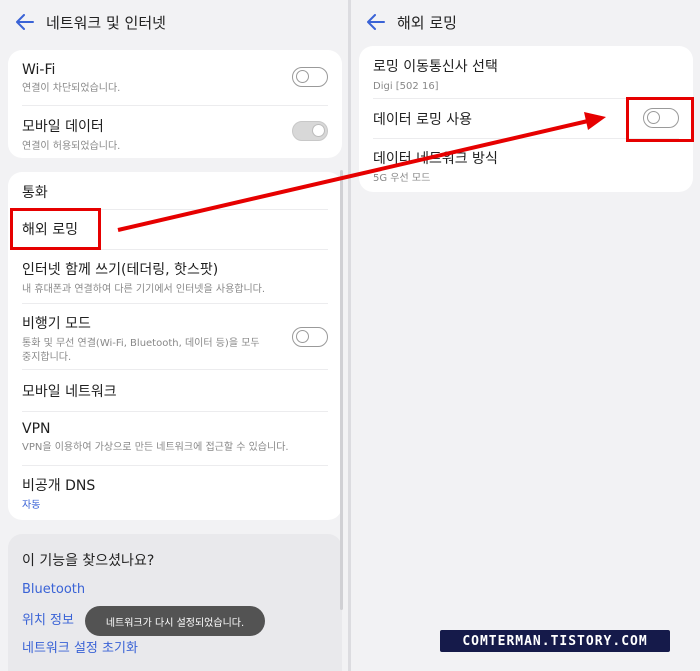  Describe the element at coordinates (71, 88) in the screenshot. I see `wifi-subtitle: 연결이 차단되었습니다.` at that location.